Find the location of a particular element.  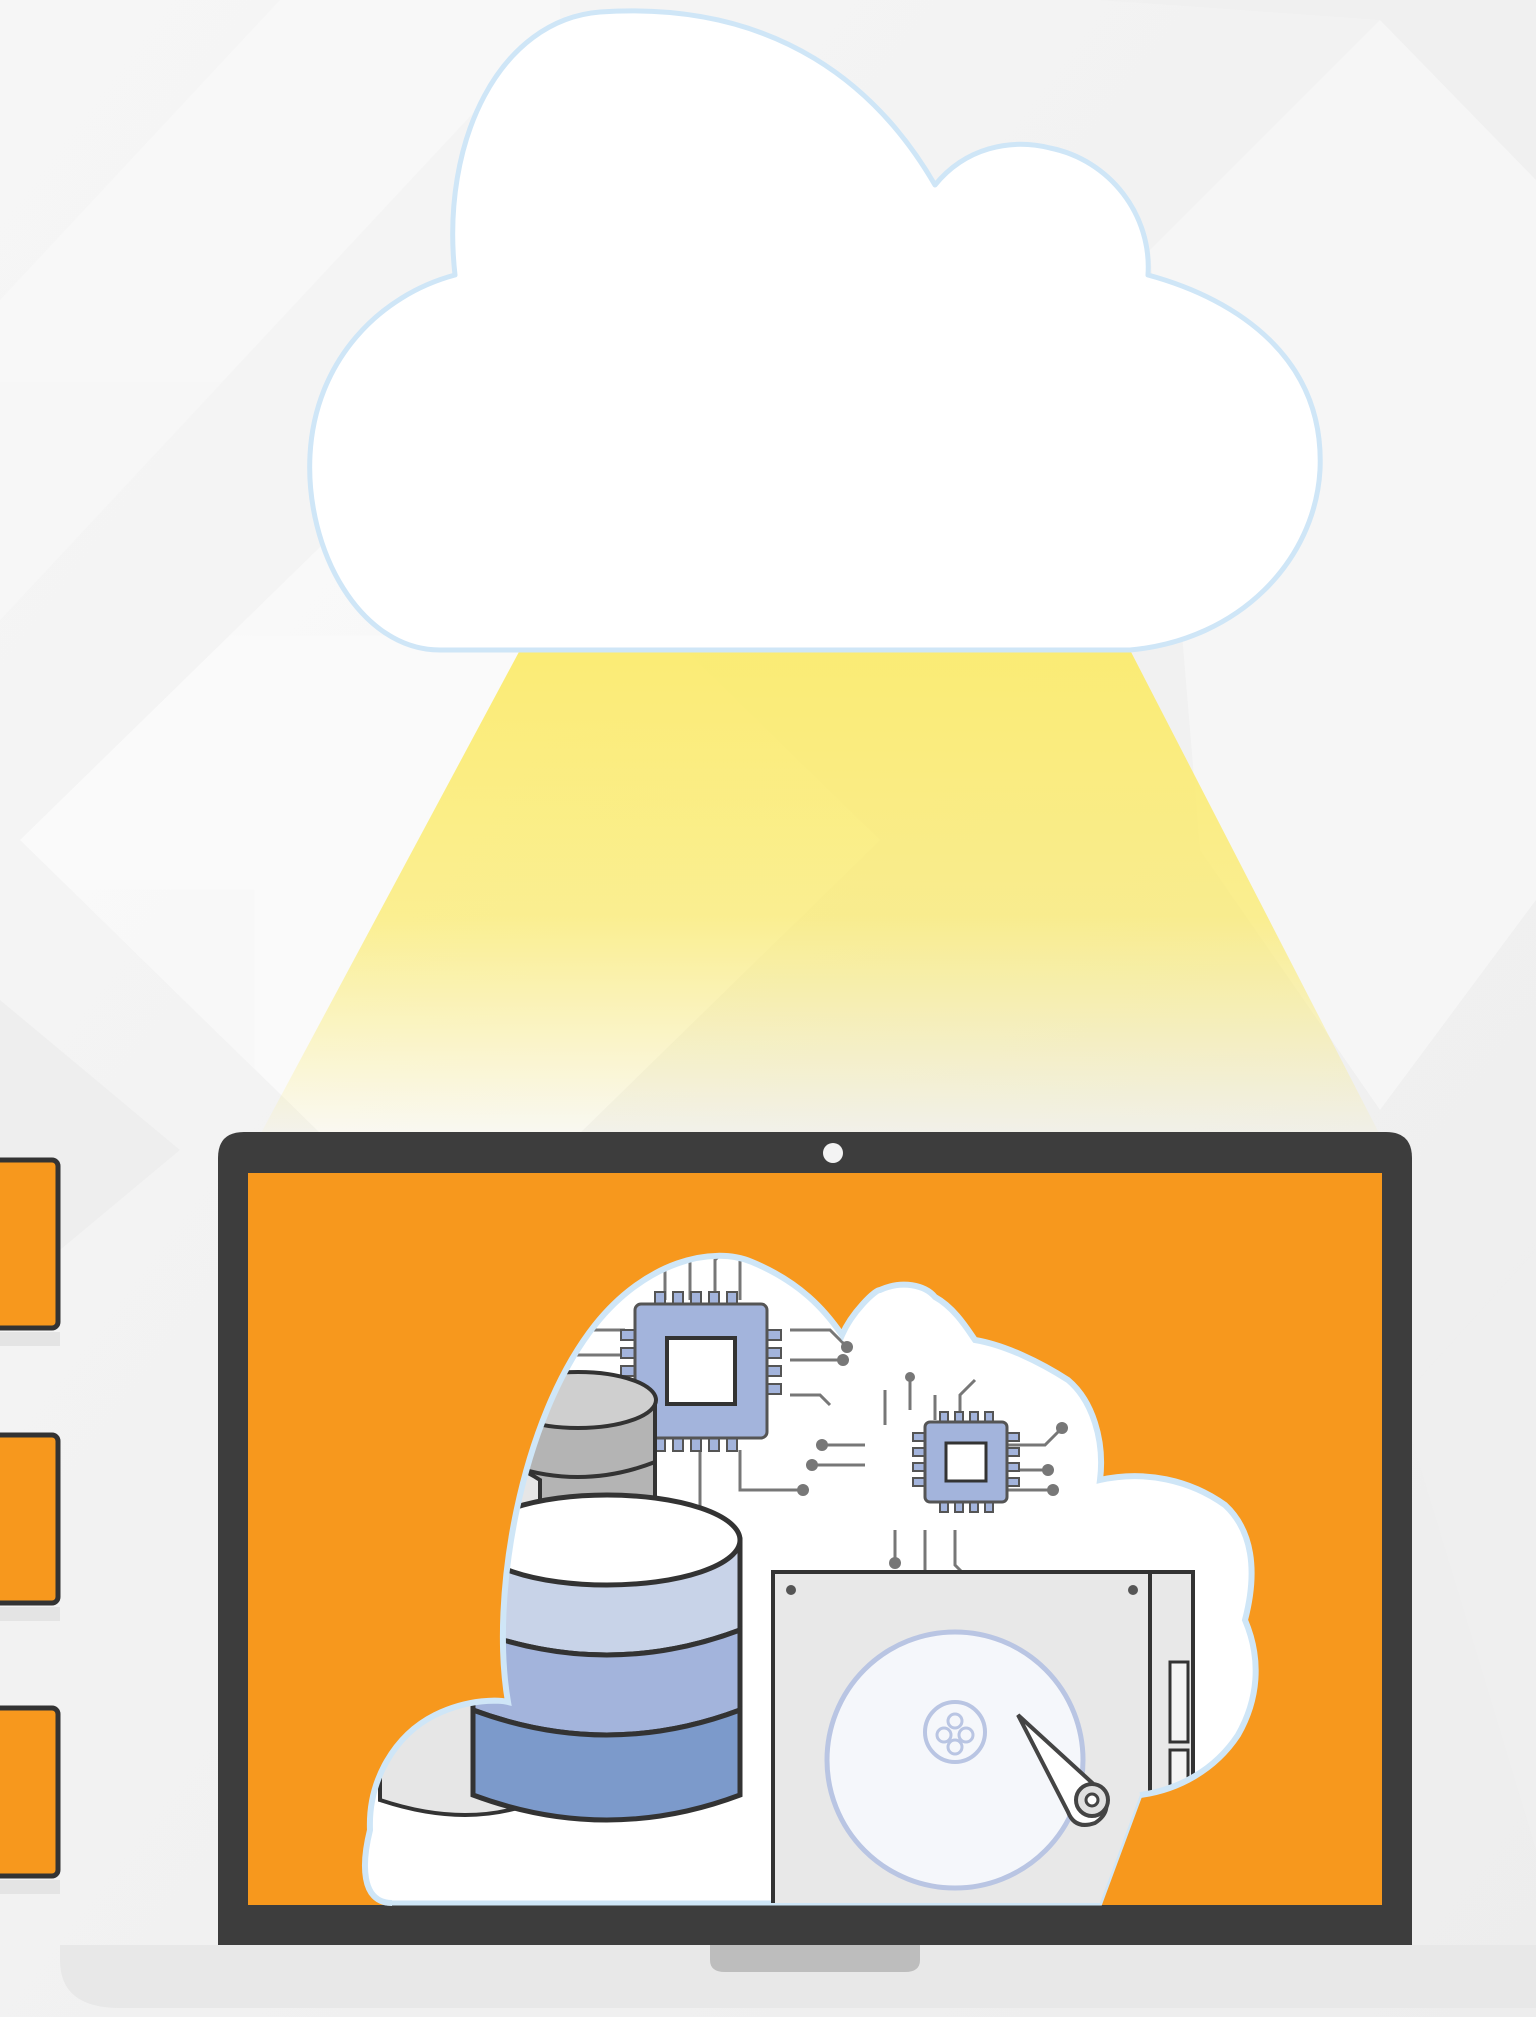

side-devices is located at coordinates (30, 1525).